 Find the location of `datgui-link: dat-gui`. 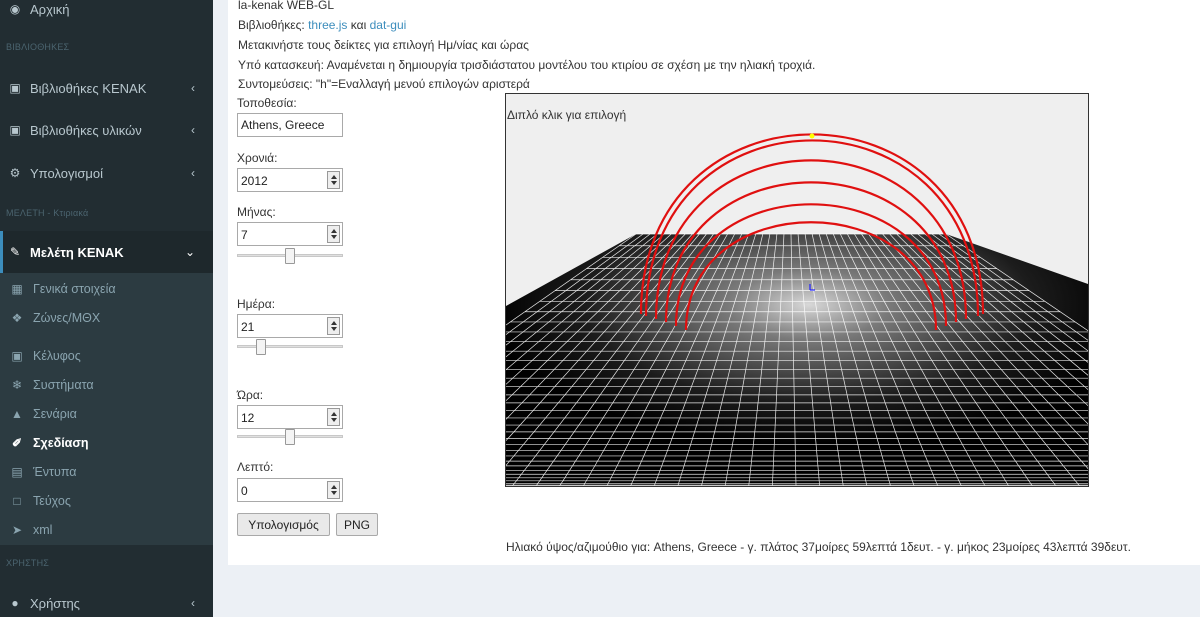

datgui-link: dat-gui is located at coordinates (388, 25).